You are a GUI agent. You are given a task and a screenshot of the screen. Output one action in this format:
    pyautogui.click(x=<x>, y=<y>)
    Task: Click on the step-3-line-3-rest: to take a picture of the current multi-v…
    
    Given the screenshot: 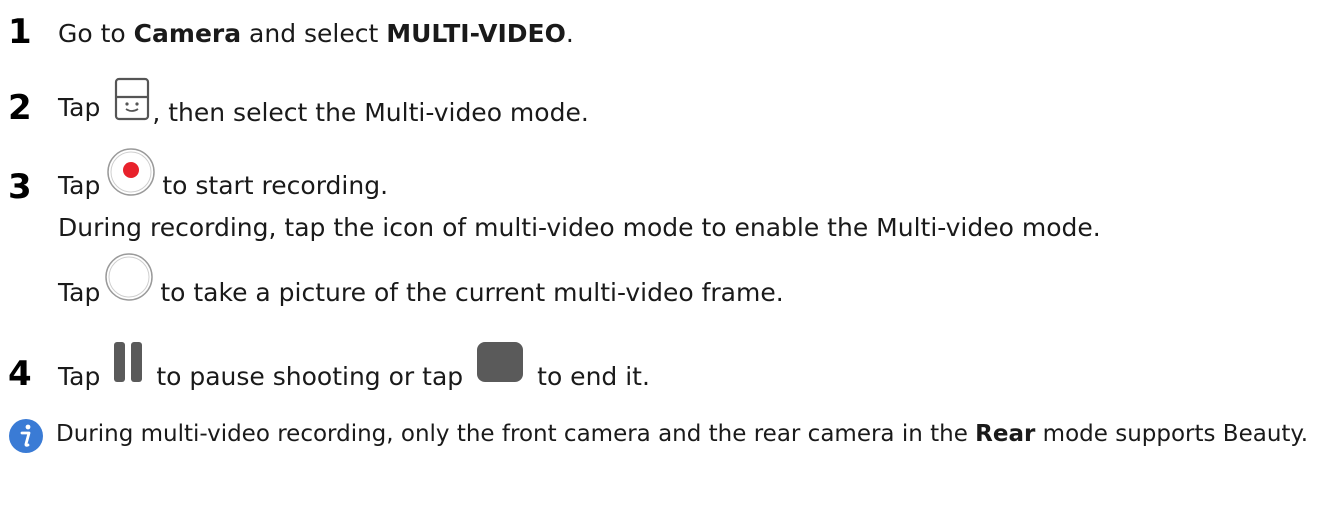 What is the action you would take?
    pyautogui.click(x=472, y=292)
    